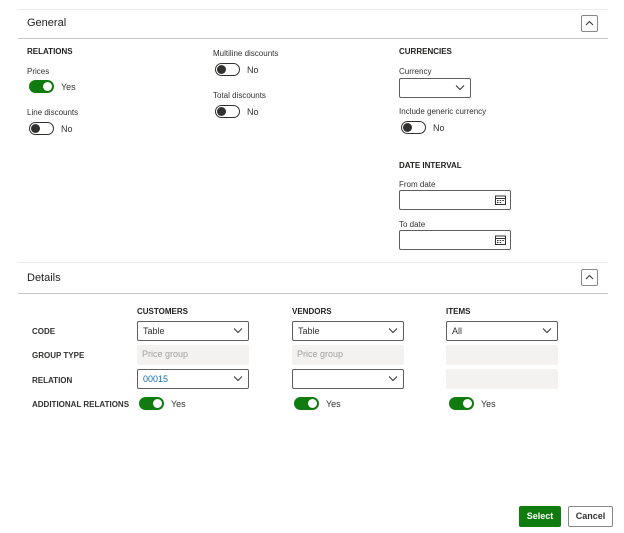  What do you see at coordinates (333, 404) in the screenshot?
I see `vendors-additional-value: Yes` at bounding box center [333, 404].